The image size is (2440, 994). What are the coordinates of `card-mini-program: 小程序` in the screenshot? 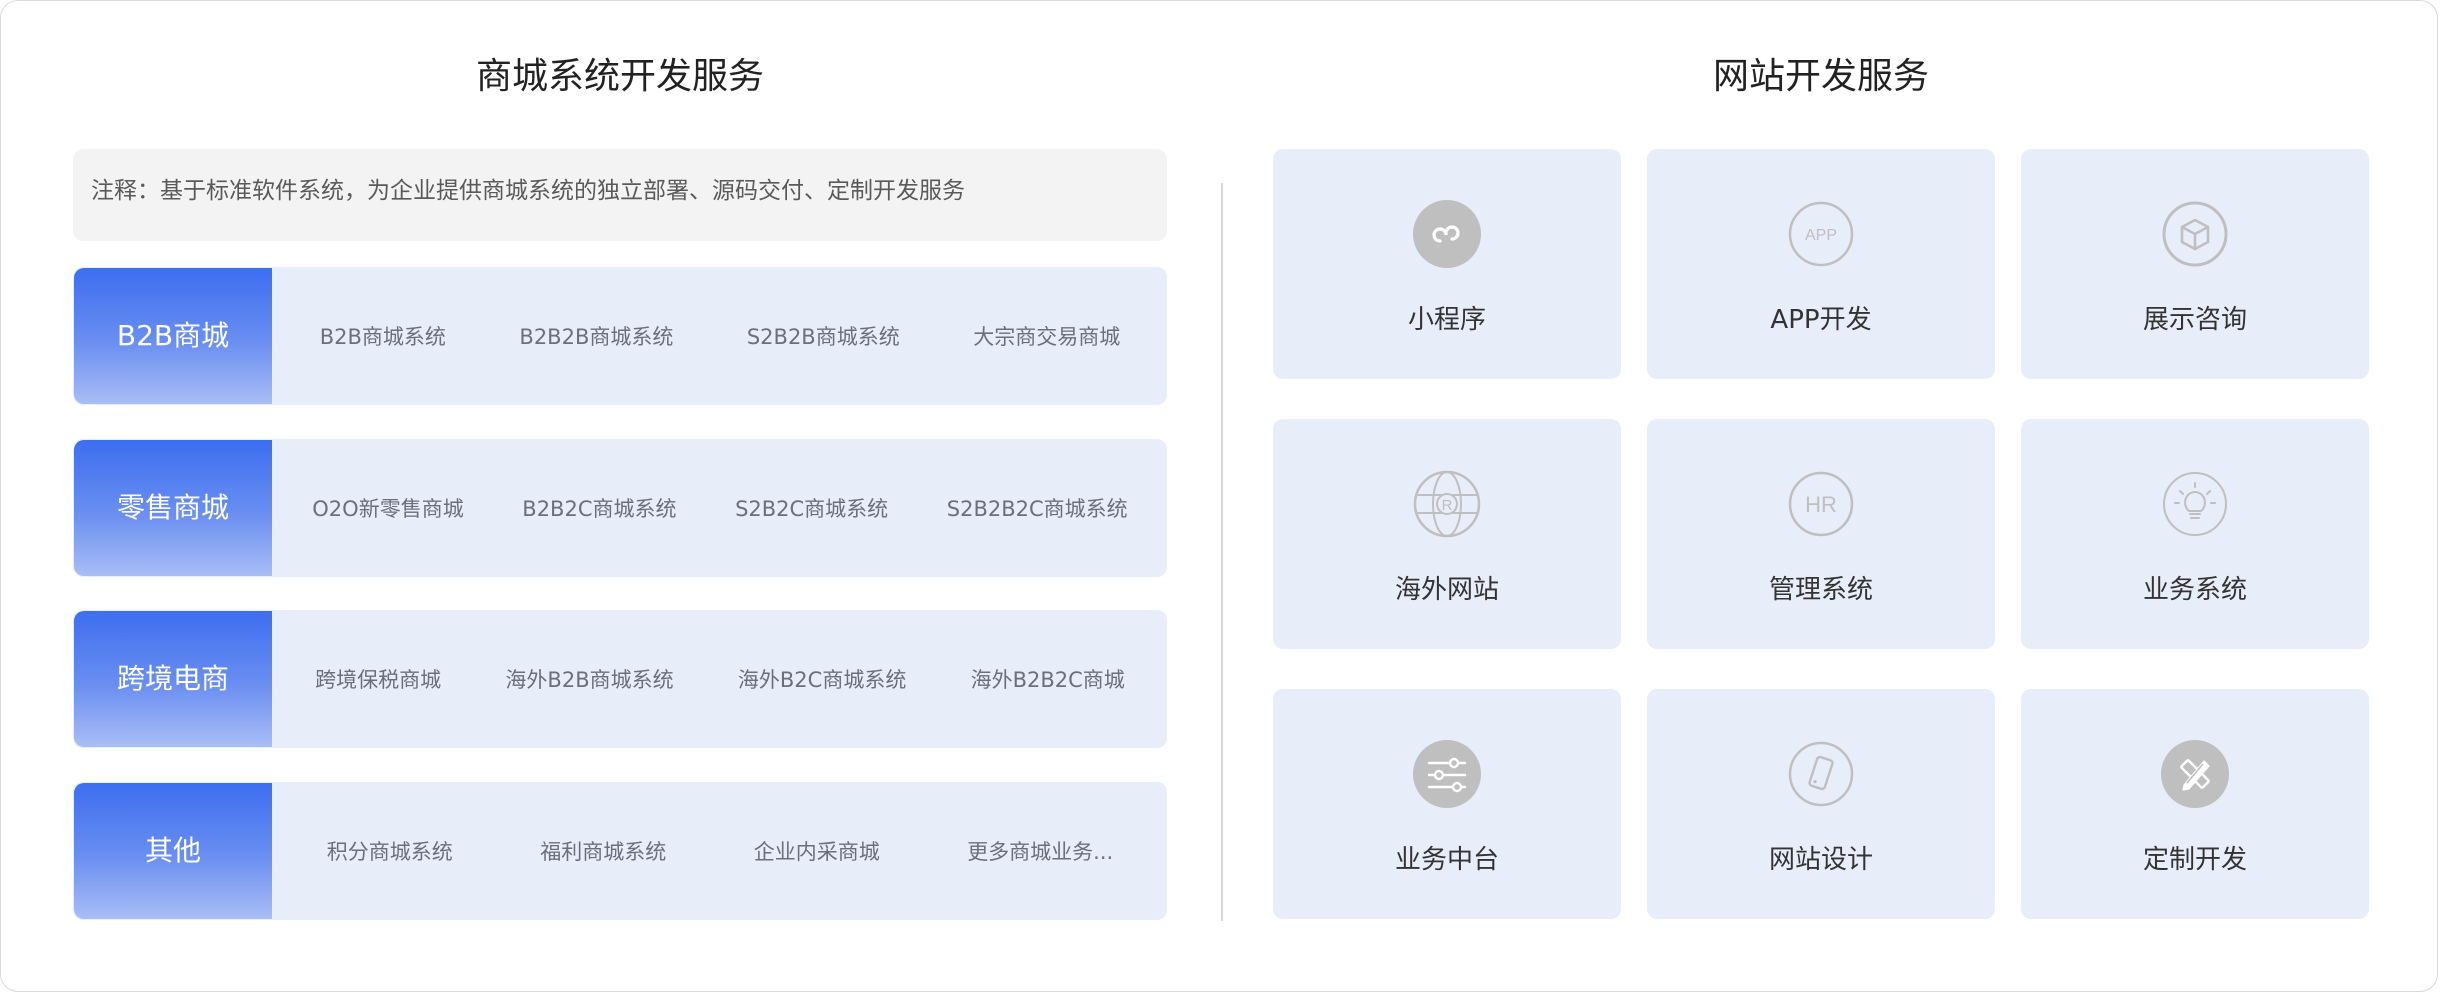 It's located at (1447, 264).